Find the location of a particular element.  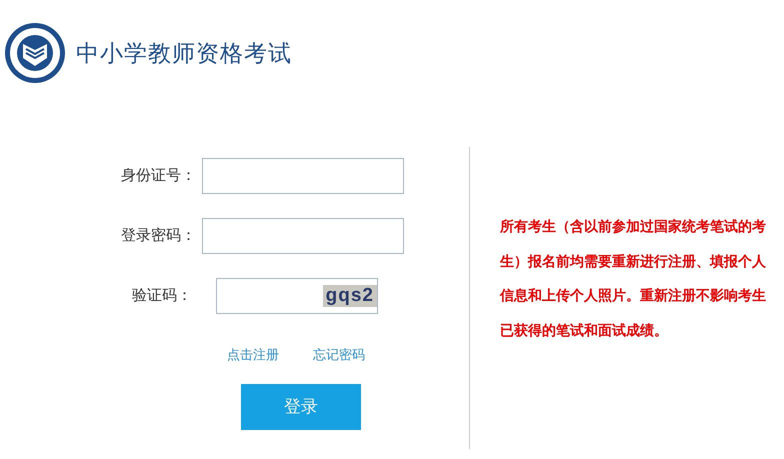

site-title: 中小学教师资格考试 is located at coordinates (184, 53).